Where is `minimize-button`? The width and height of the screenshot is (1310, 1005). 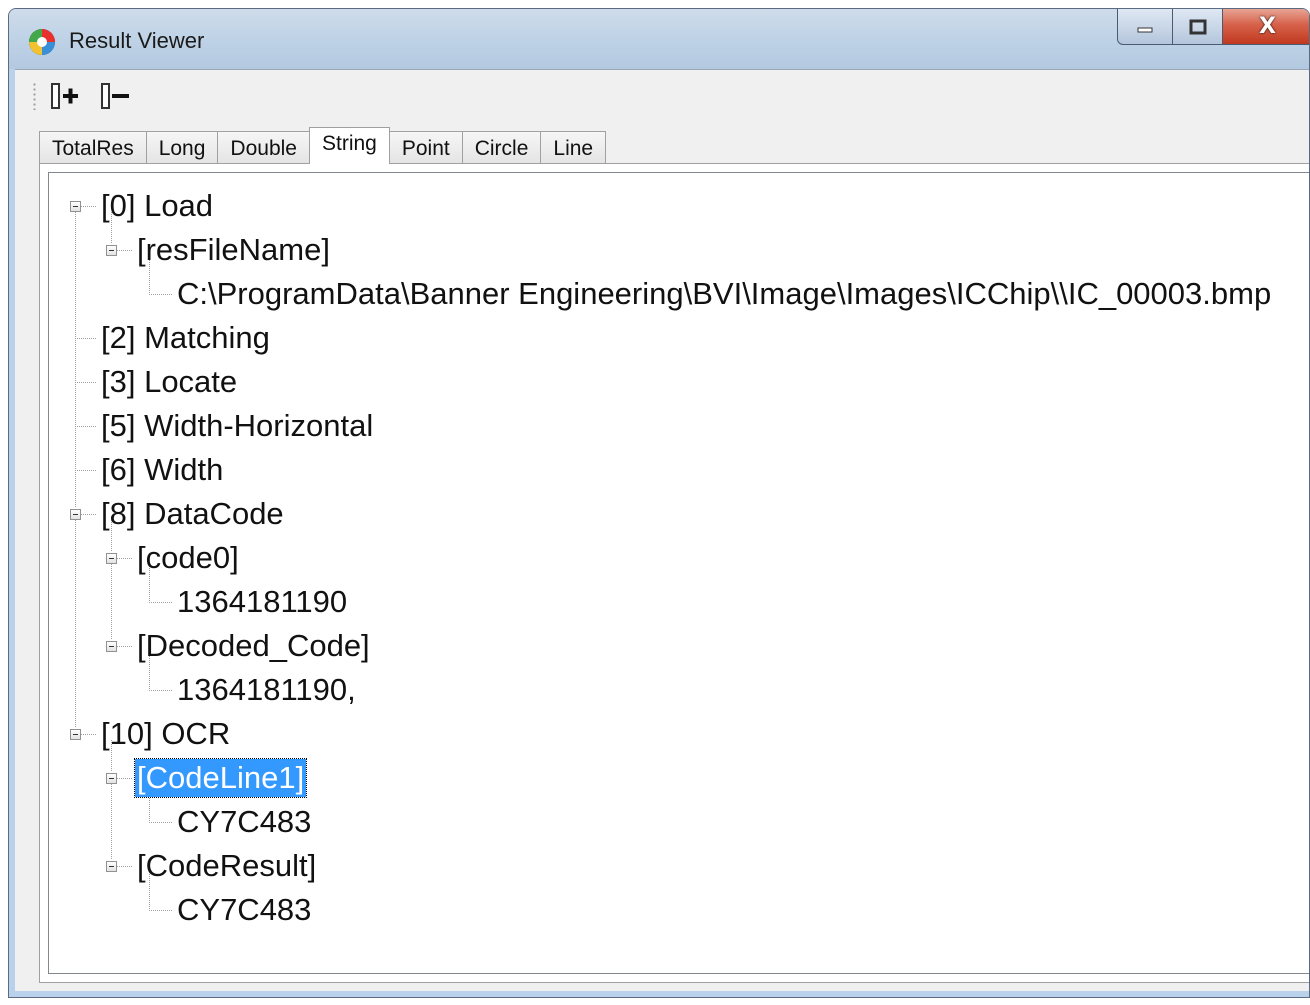 minimize-button is located at coordinates (1145, 27).